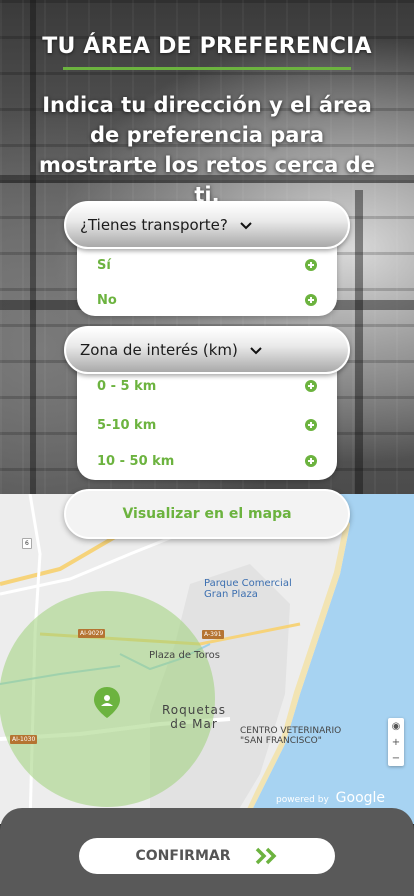  What do you see at coordinates (207, 300) in the screenshot?
I see `transport-option-no: No` at bounding box center [207, 300].